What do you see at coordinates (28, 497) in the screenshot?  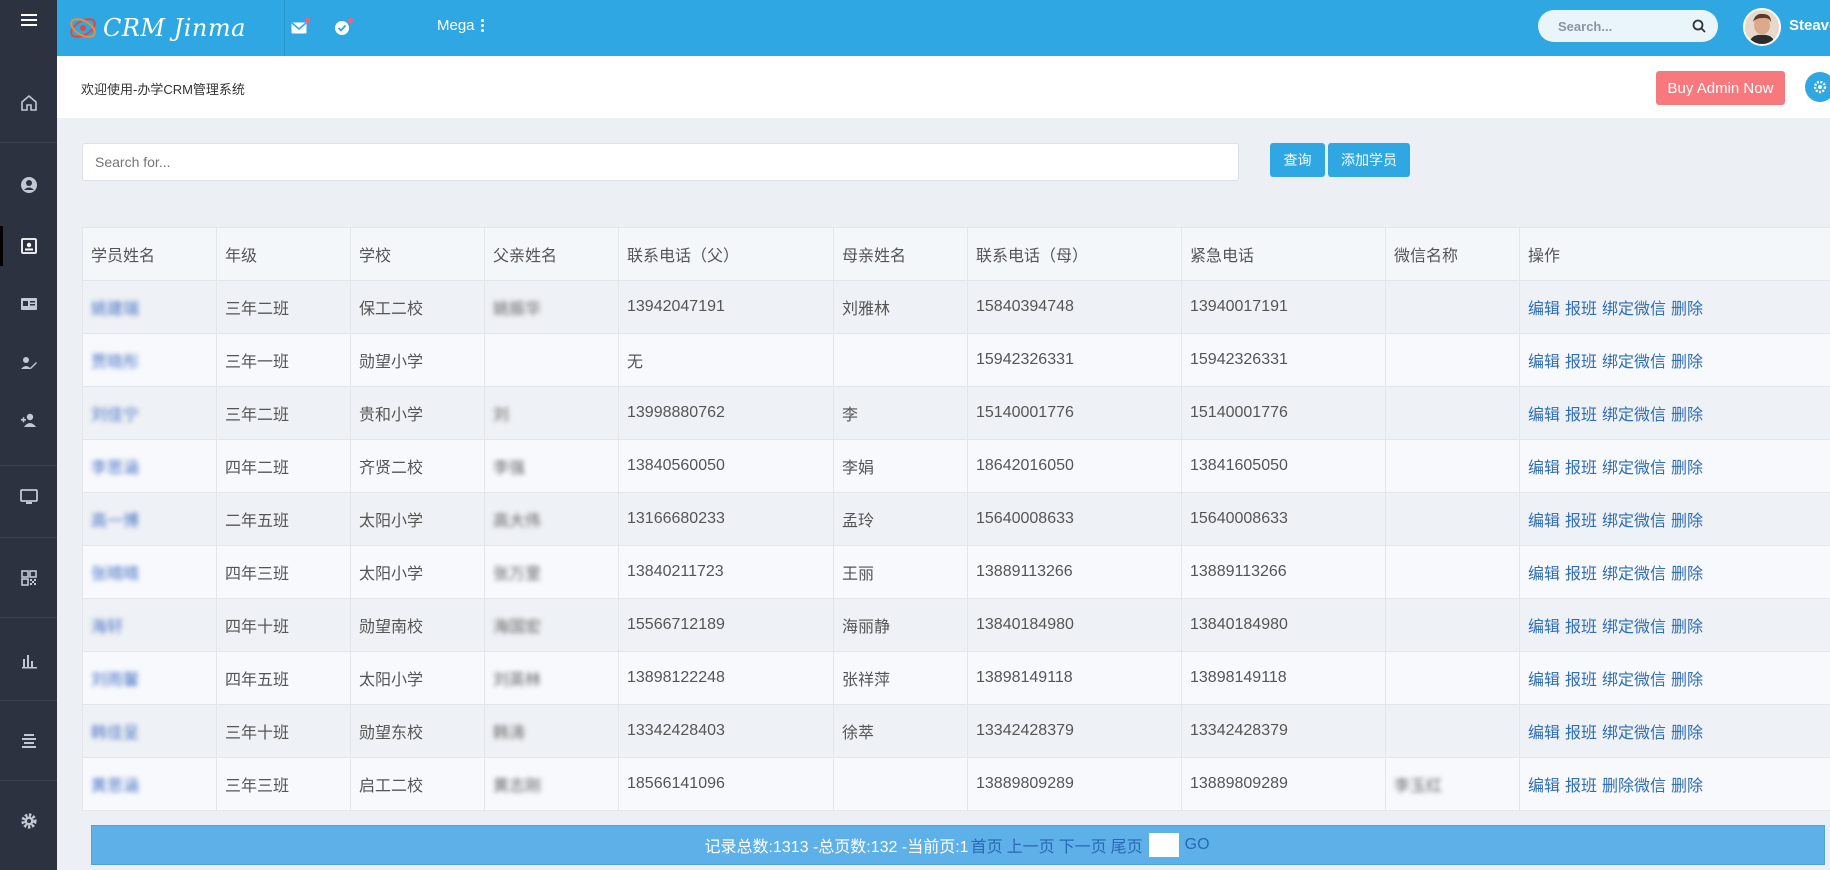 I see `monitor-icon` at bounding box center [28, 497].